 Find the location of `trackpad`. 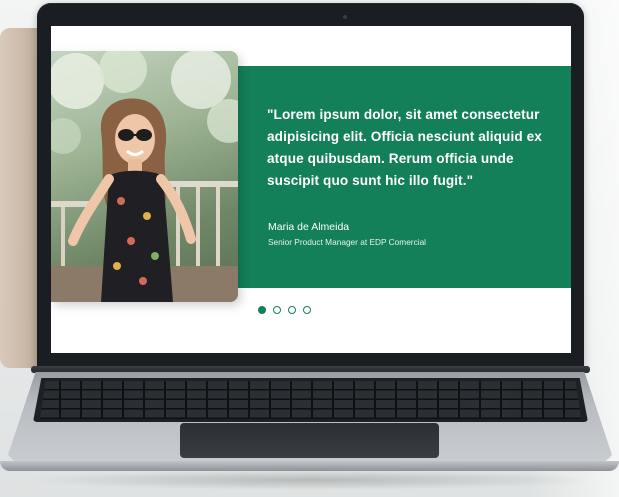

trackpad is located at coordinates (309, 440).